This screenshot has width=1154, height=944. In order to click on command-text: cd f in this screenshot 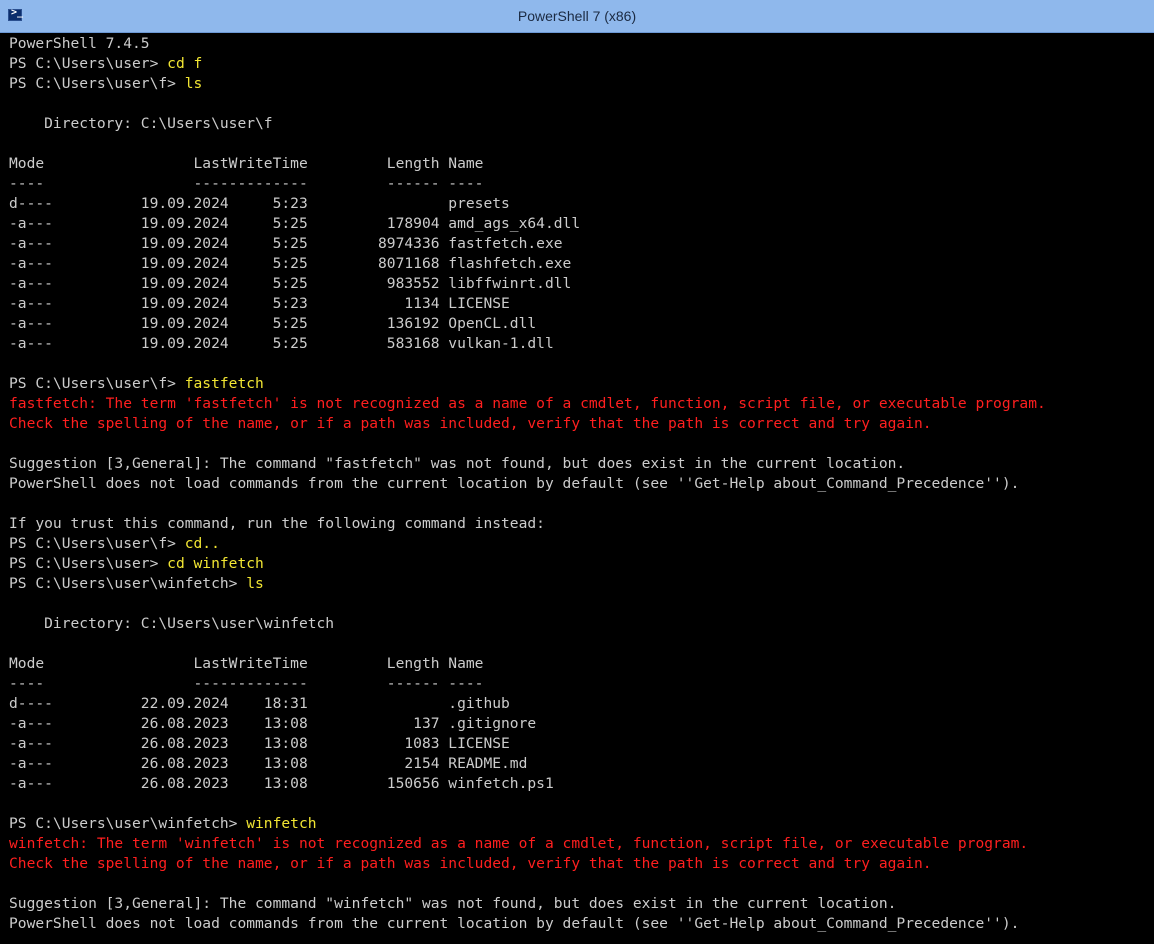, I will do `click(185, 63)`.